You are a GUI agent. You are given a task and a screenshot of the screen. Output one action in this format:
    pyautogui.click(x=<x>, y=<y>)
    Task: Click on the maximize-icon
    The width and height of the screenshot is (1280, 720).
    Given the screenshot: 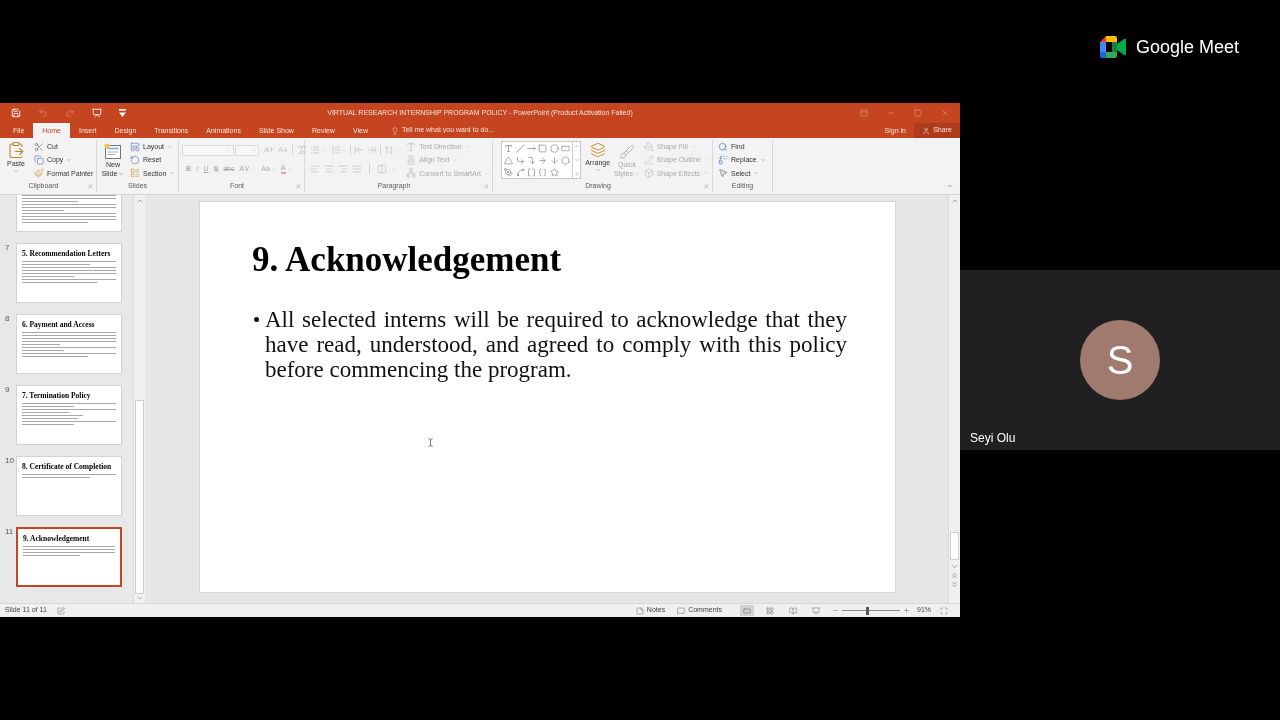 What is the action you would take?
    pyautogui.click(x=918, y=112)
    